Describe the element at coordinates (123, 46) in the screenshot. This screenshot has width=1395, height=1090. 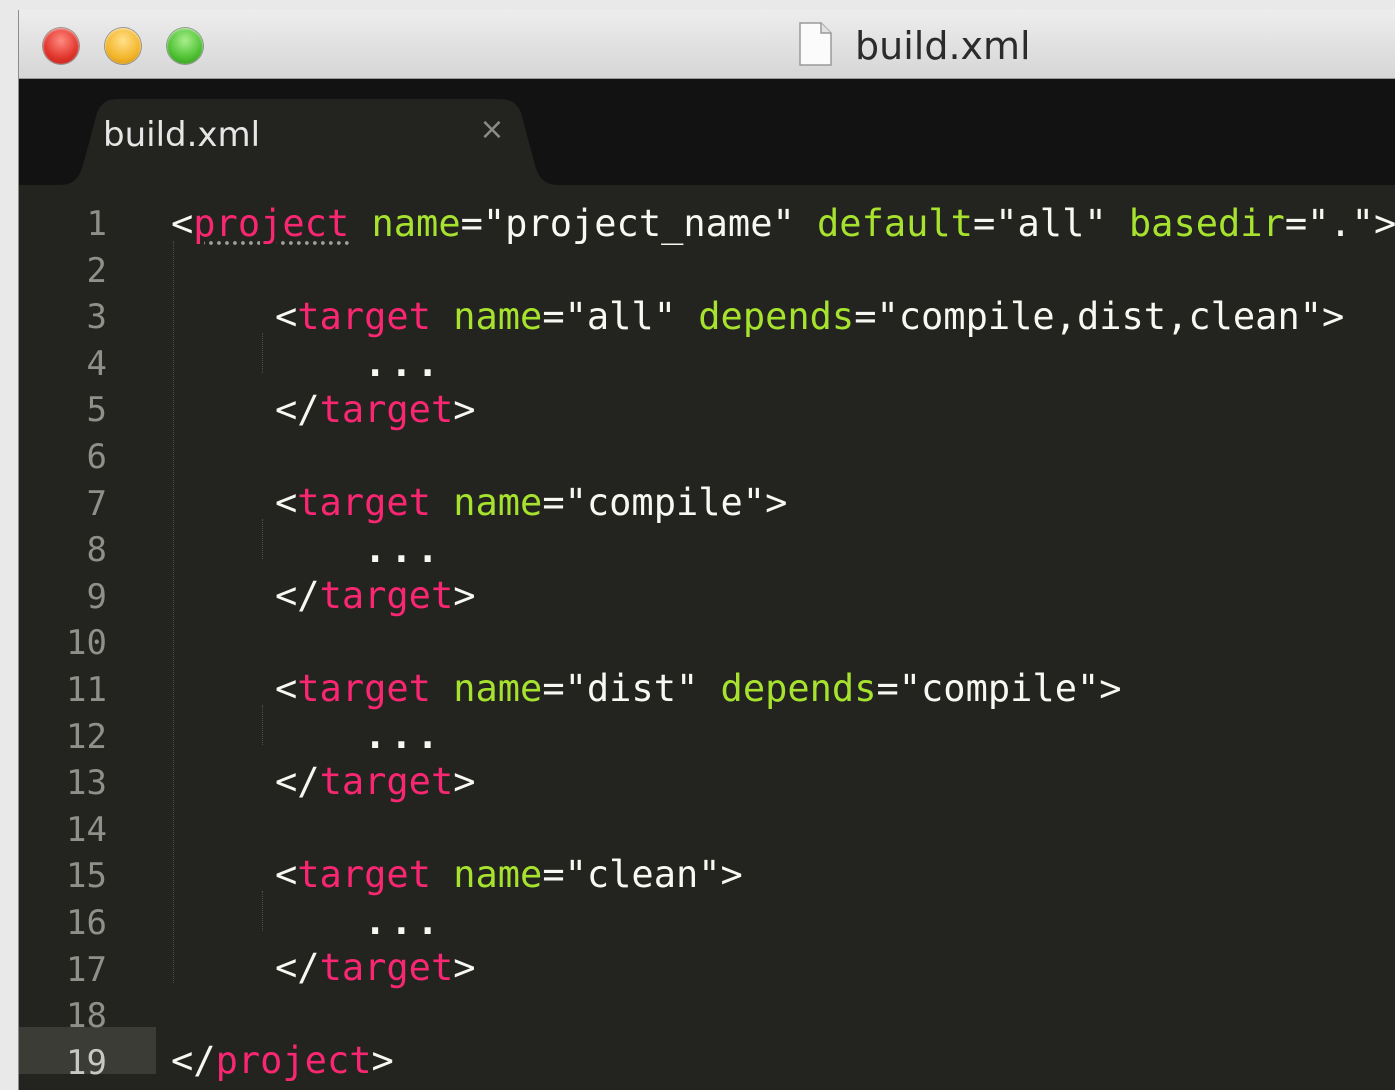
I see `minimize-window-button` at that location.